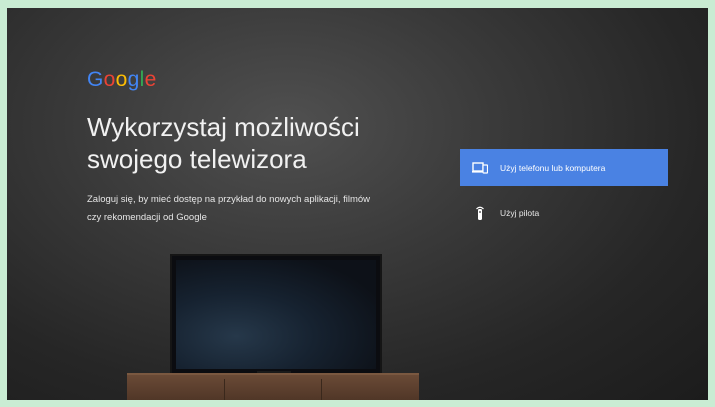  I want to click on tv-screen-illustration, so click(276, 314).